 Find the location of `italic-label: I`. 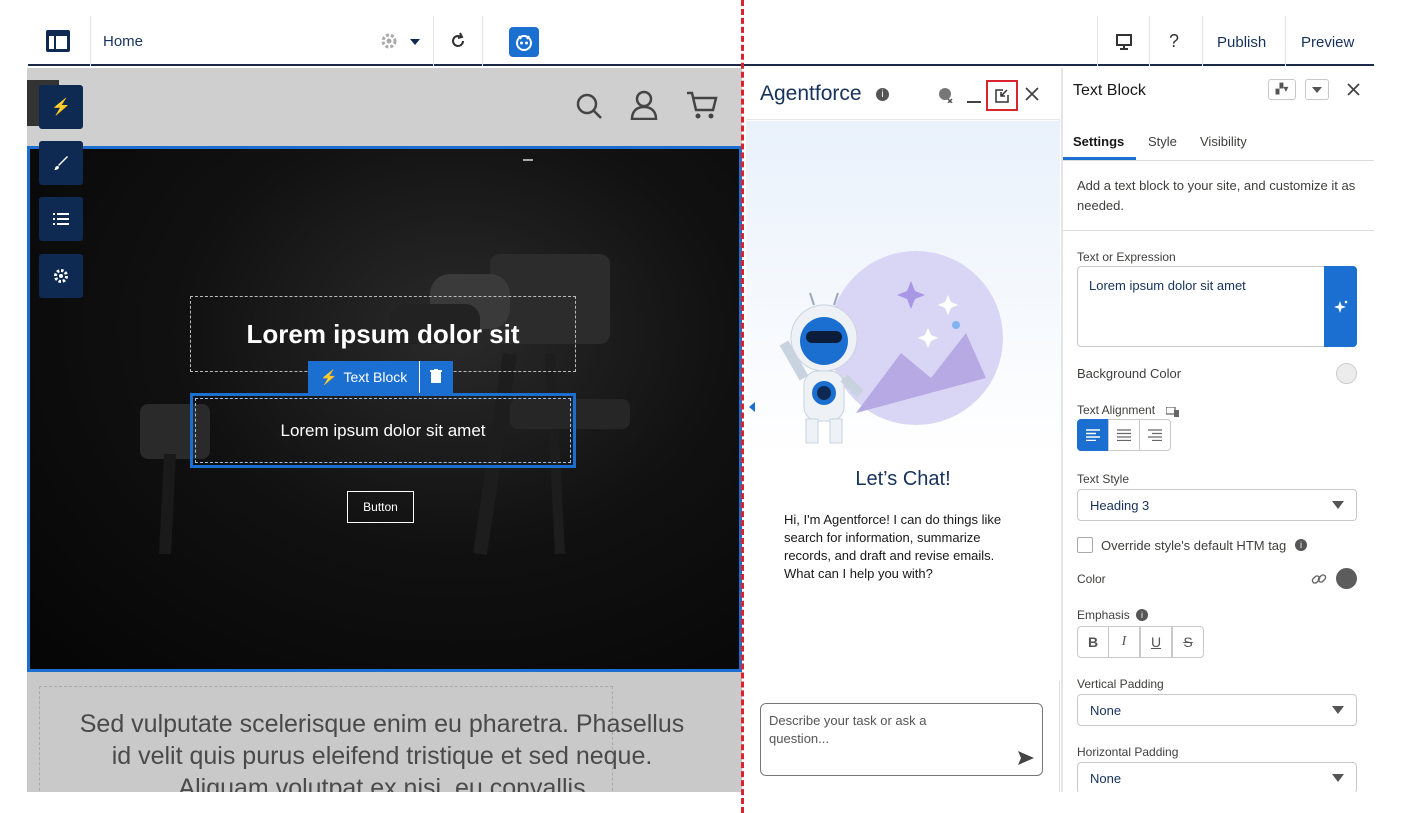

italic-label: I is located at coordinates (1124, 641).